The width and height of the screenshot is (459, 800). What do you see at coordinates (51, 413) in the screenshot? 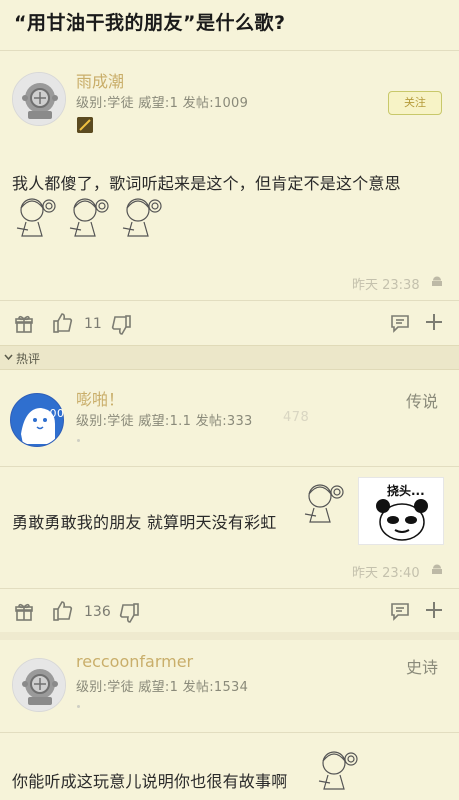
I see `avatar-overlay-text: 0.00` at bounding box center [51, 413].